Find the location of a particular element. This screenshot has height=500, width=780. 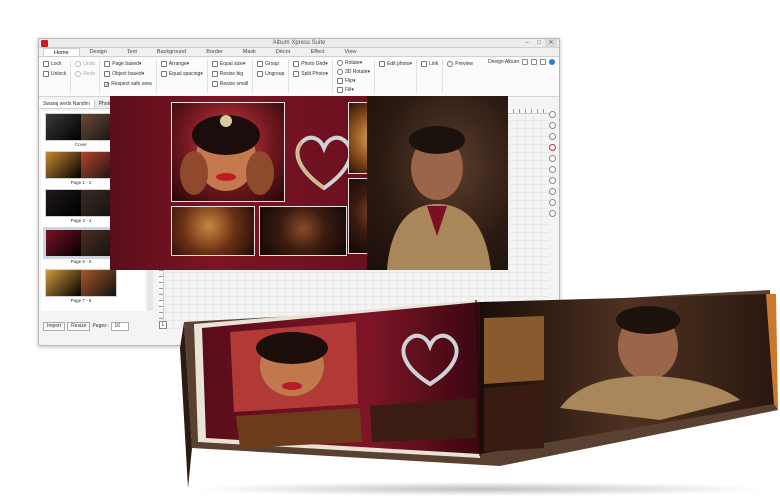

contrast-icon is located at coordinates (552, 136).